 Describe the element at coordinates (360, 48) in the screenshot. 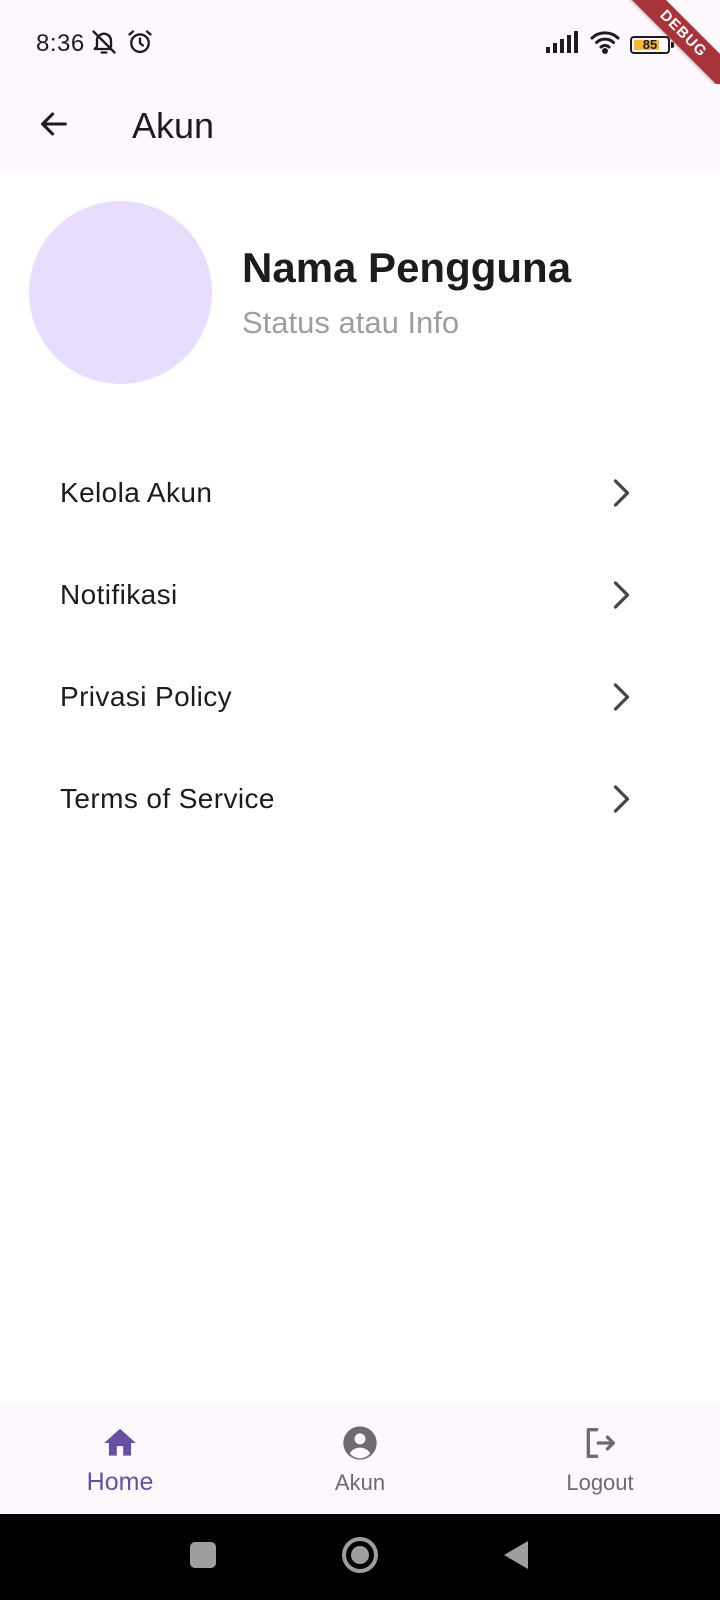

I see `status-bar: 8:36 85 DEBUG` at that location.